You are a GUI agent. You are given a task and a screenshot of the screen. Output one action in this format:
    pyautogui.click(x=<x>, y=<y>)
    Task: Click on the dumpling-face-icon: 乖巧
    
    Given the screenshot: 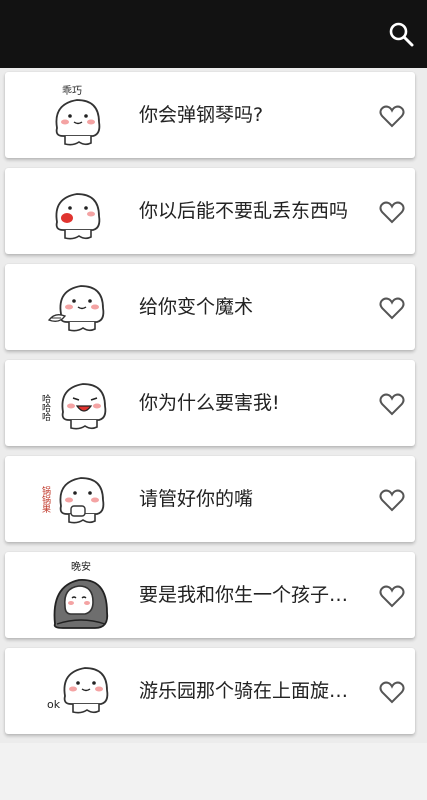 What is the action you would take?
    pyautogui.click(x=78, y=115)
    